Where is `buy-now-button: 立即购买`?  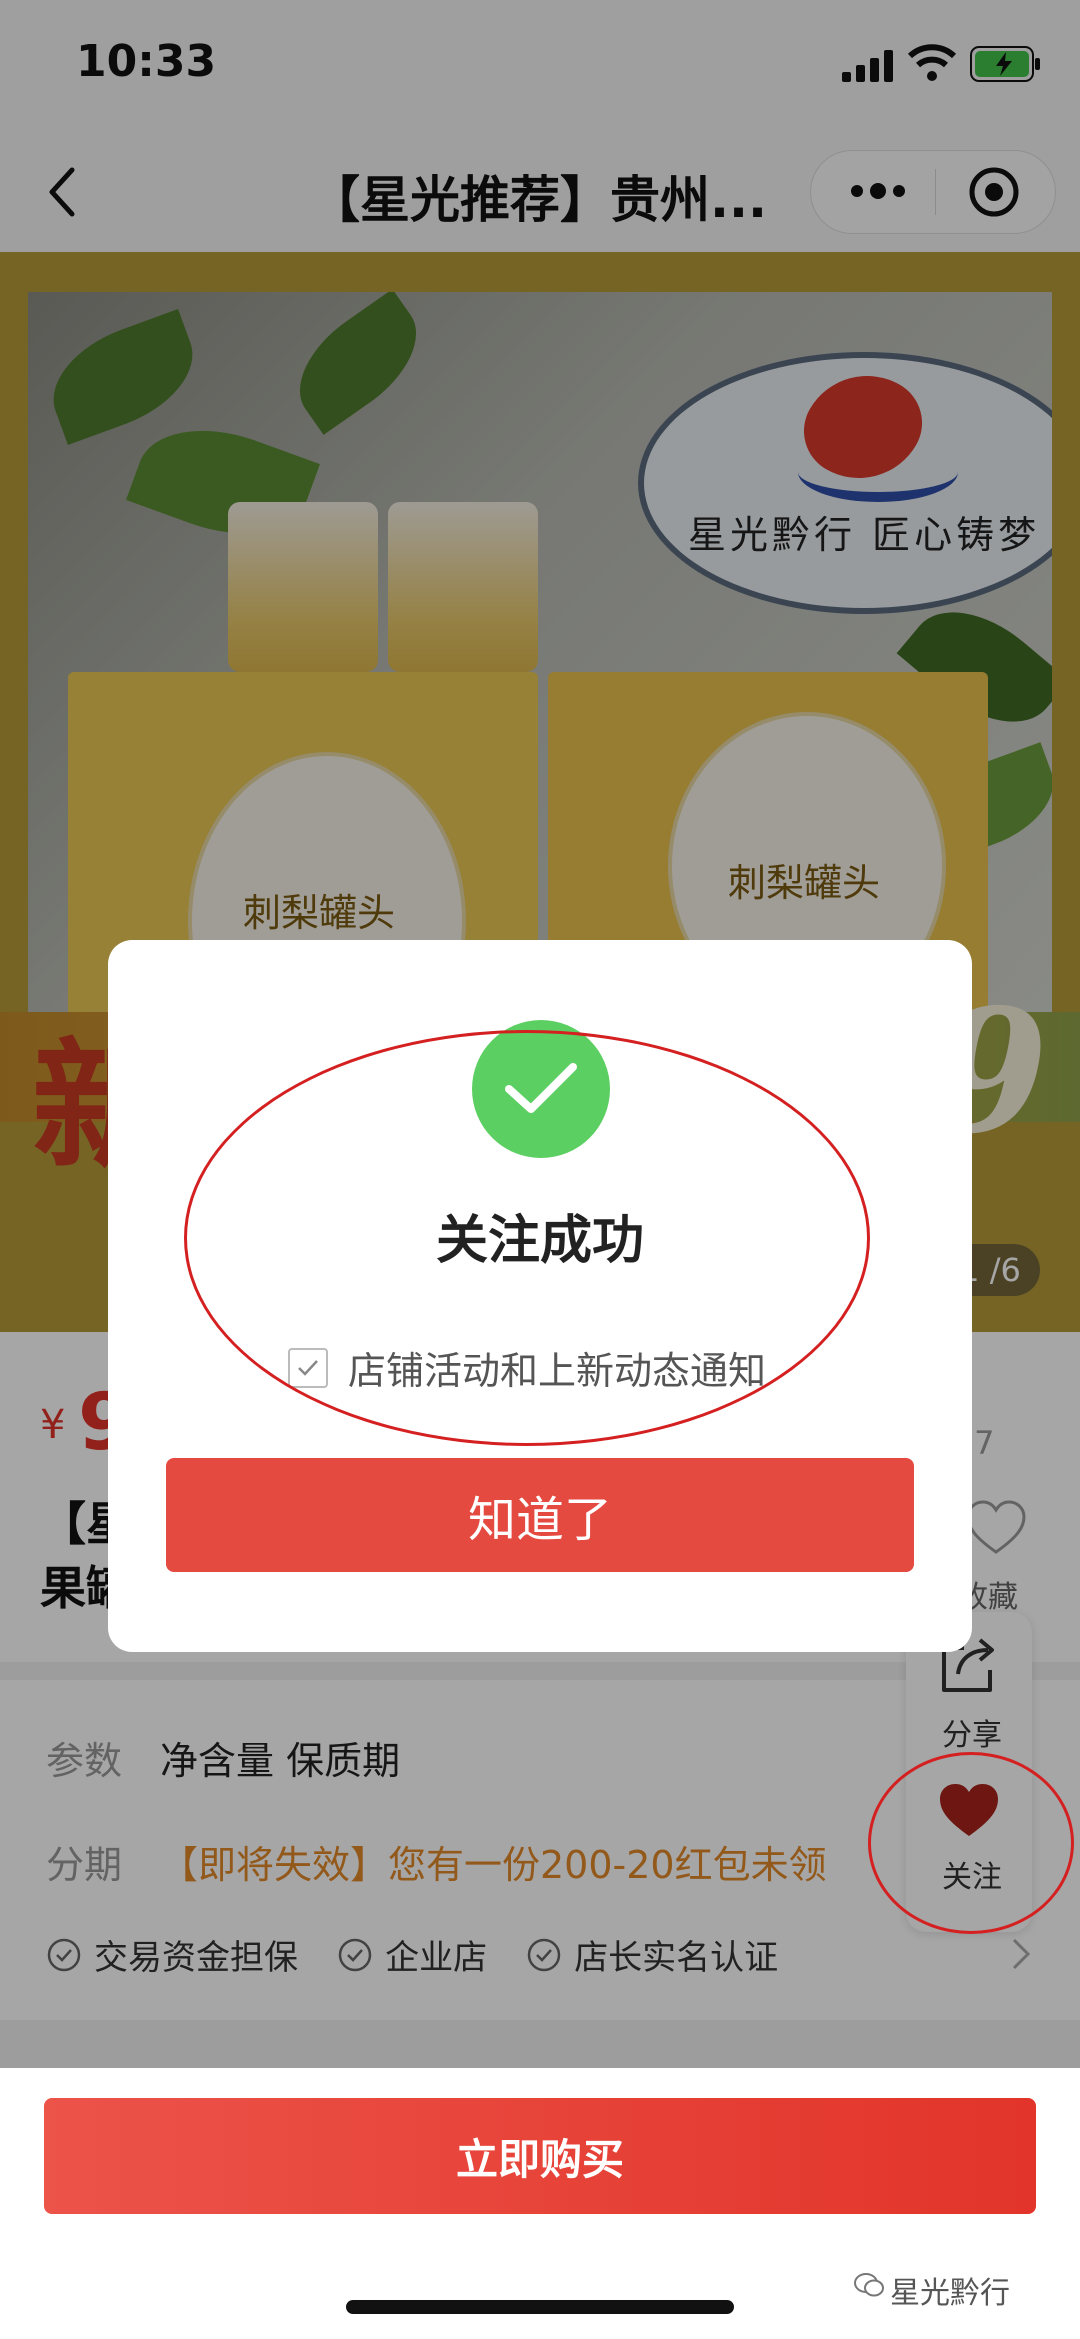 buy-now-button: 立即购买 is located at coordinates (540, 2156).